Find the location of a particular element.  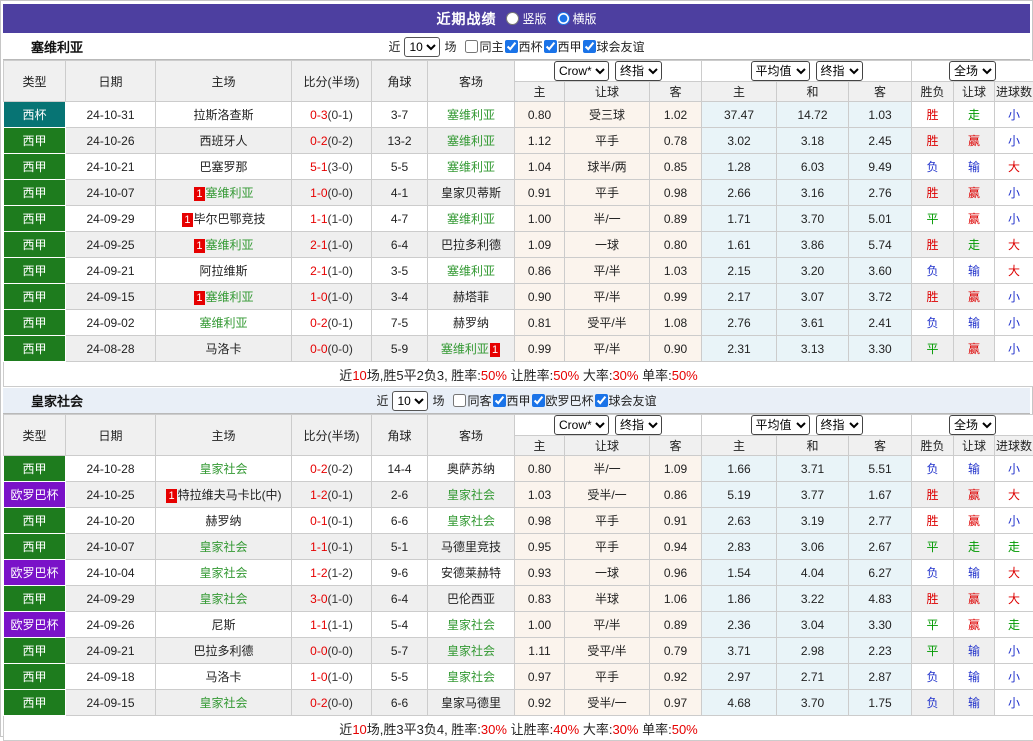

filter-same-option: 同主 is located at coordinates (484, 46).